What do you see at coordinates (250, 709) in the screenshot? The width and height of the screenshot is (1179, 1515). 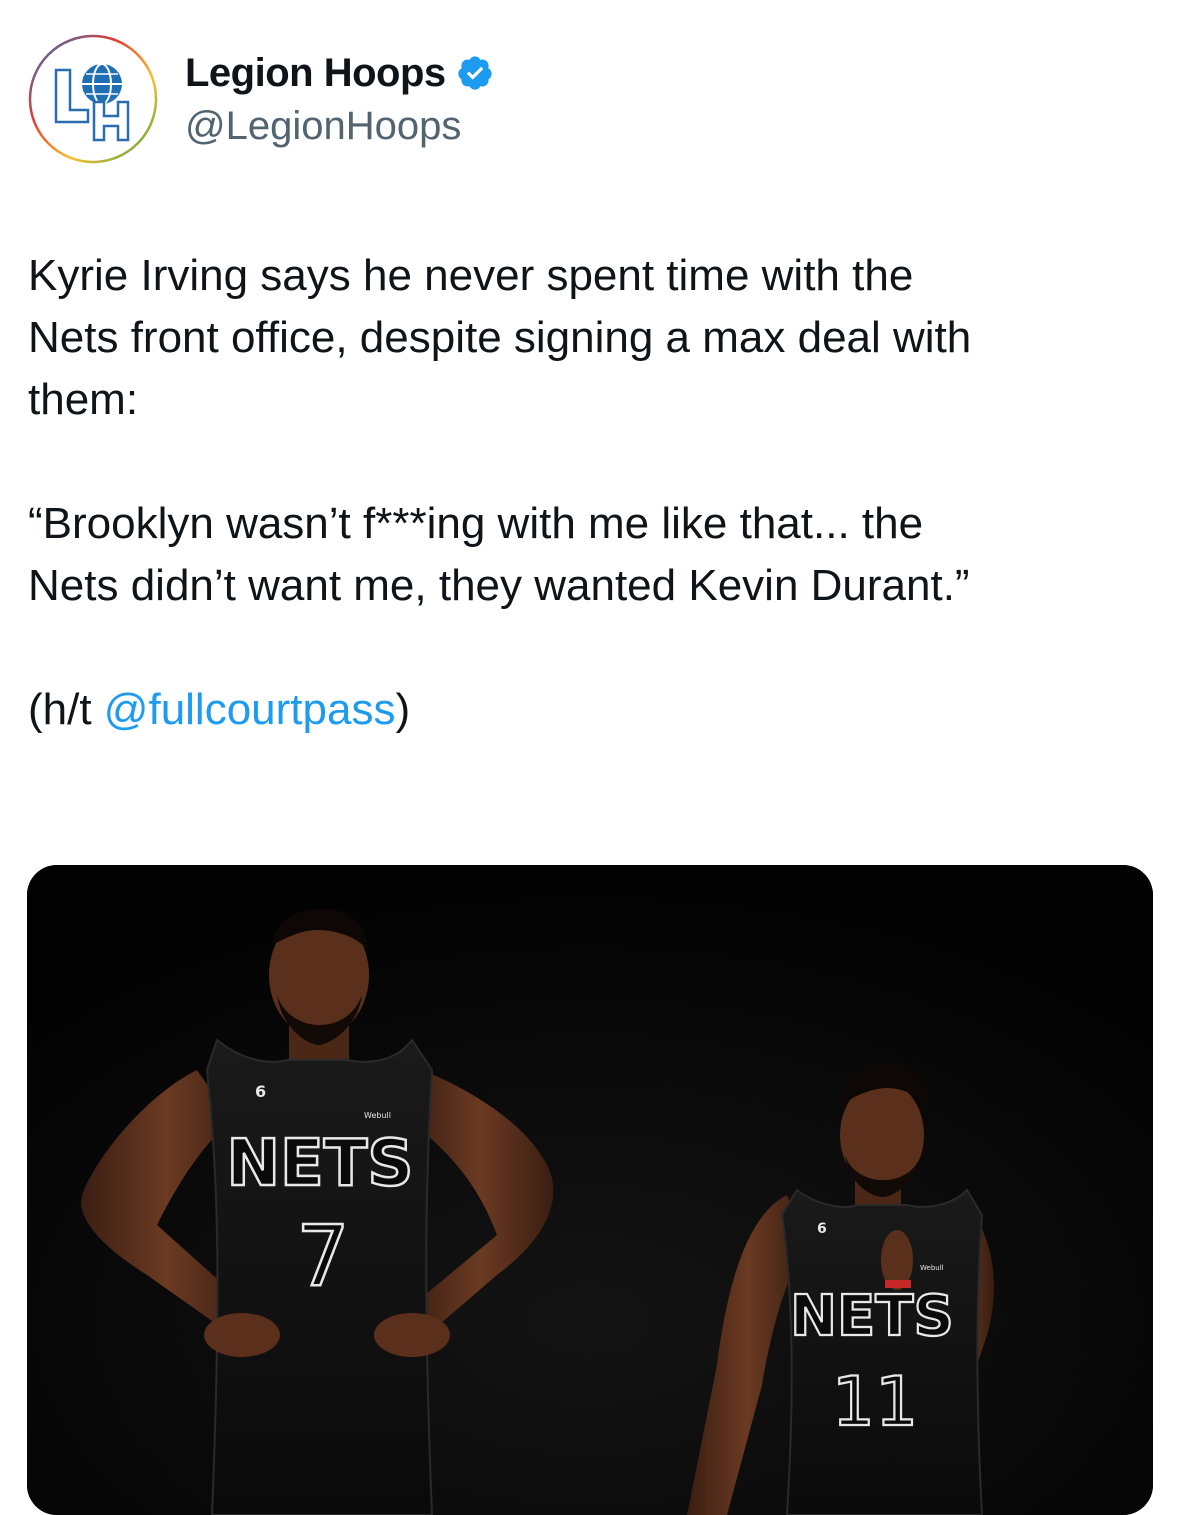 I see `mention-link: @fullcourtpass` at bounding box center [250, 709].